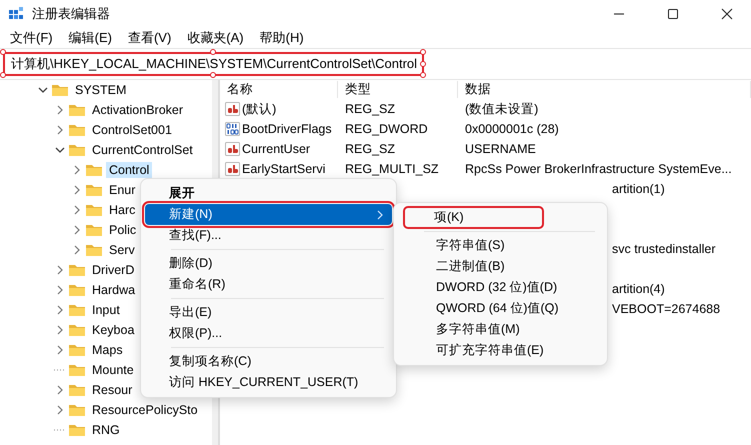 The height and width of the screenshot is (445, 751). Describe the element at coordinates (214, 64) in the screenshot. I see `address-path: 计算机\HKEY_LOCAL_MACHINE\SYSTEM\CurrentControlSet\Control` at that location.